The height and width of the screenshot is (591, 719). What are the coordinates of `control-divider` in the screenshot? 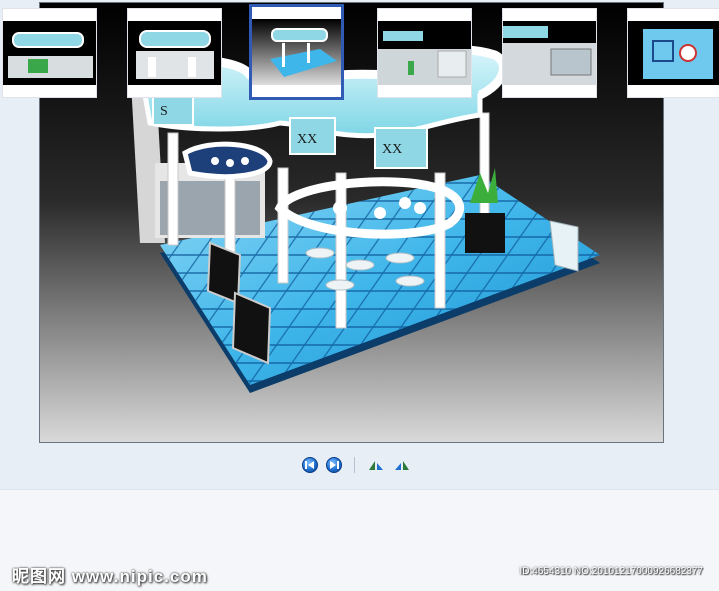 It's located at (354, 465).